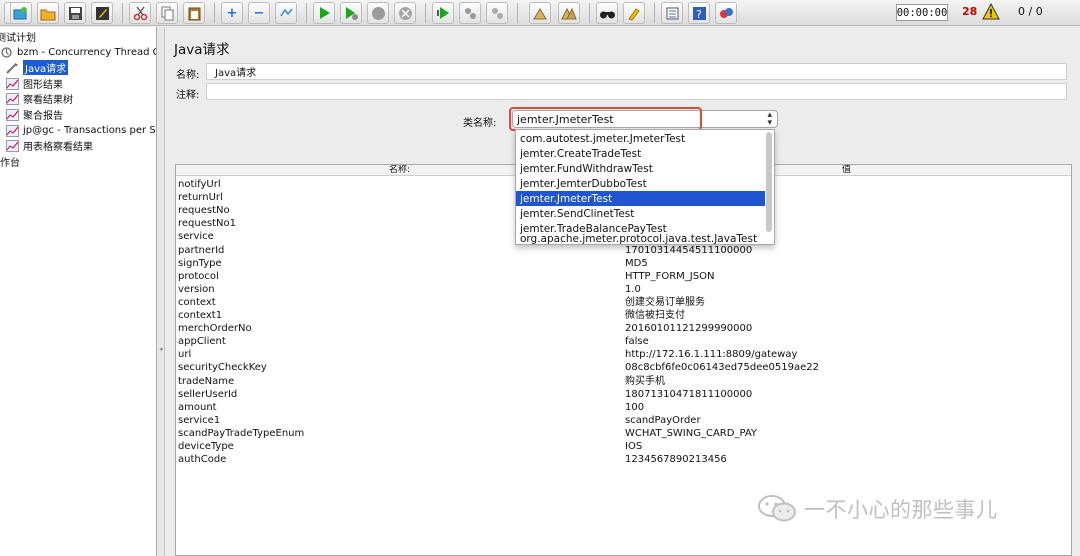 The height and width of the screenshot is (556, 1080). Describe the element at coordinates (161, 291) in the screenshot. I see `panel-splitter: ◂` at that location.